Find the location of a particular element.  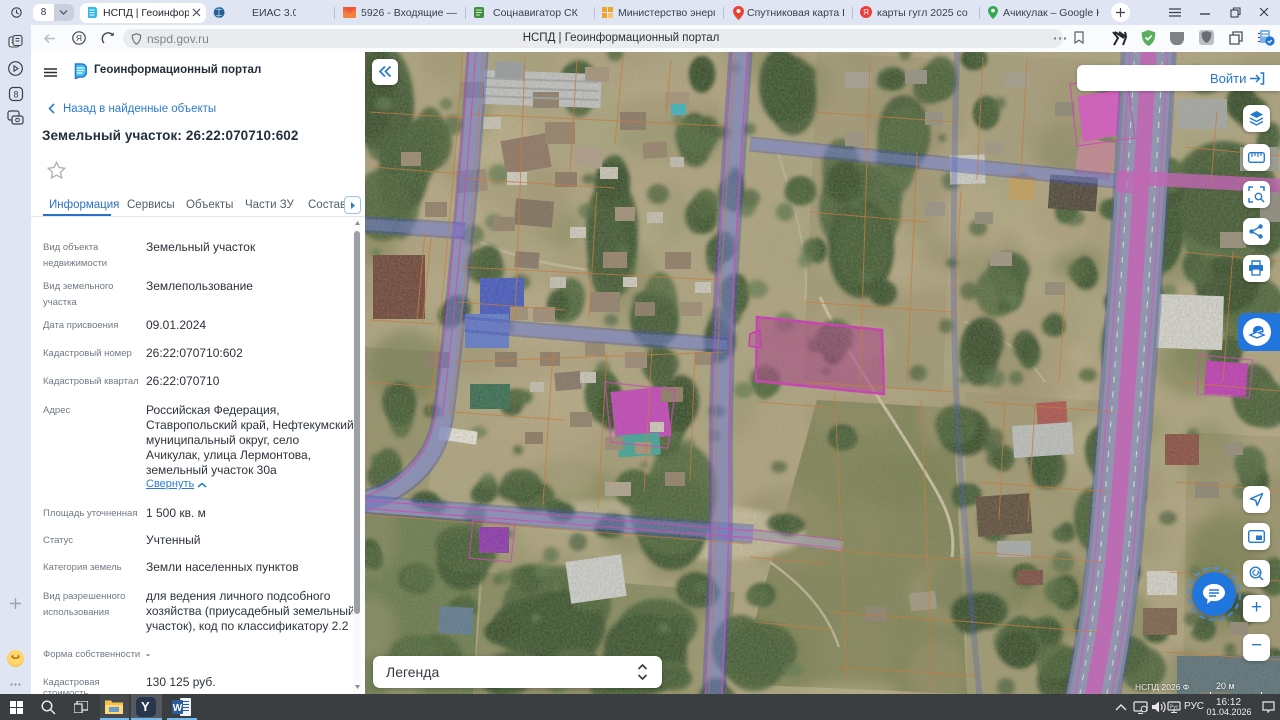

svg-text: Рус is located at coordinates (1174, 708).